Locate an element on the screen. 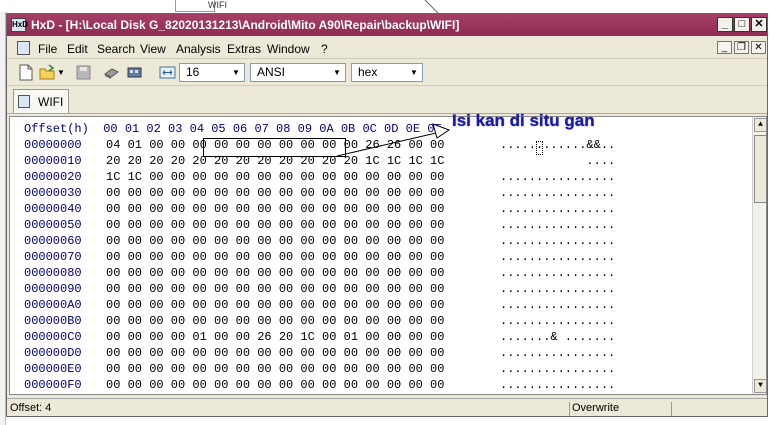 The image size is (770, 425). row-offset: 000000C0 is located at coordinates (53, 337).